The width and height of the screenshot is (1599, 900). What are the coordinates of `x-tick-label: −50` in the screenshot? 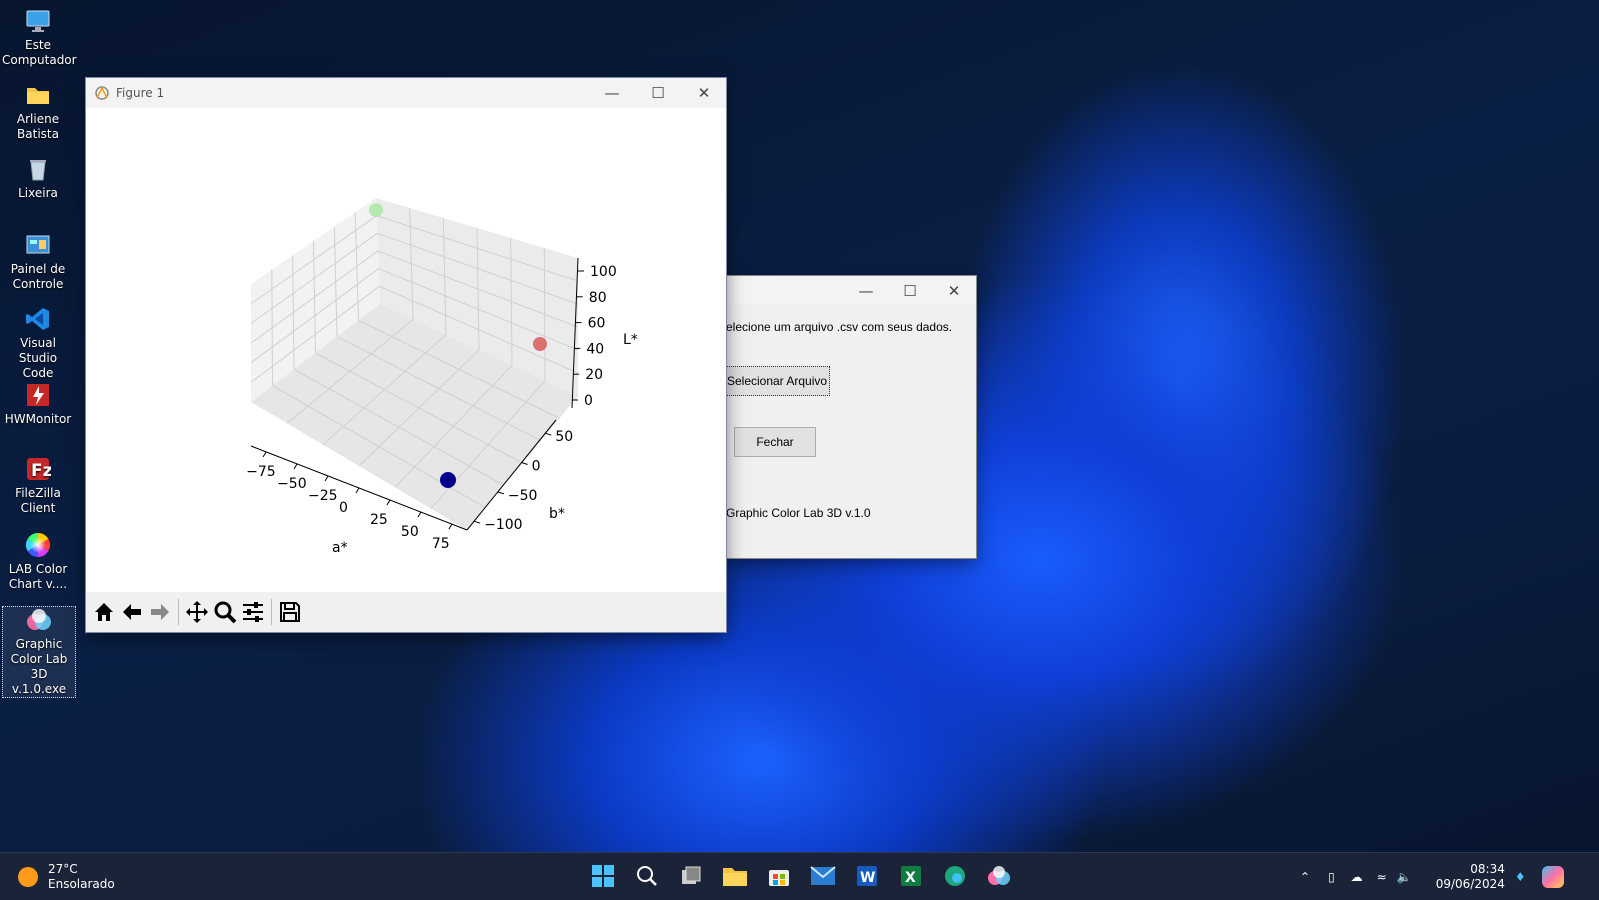 It's located at (292, 484).